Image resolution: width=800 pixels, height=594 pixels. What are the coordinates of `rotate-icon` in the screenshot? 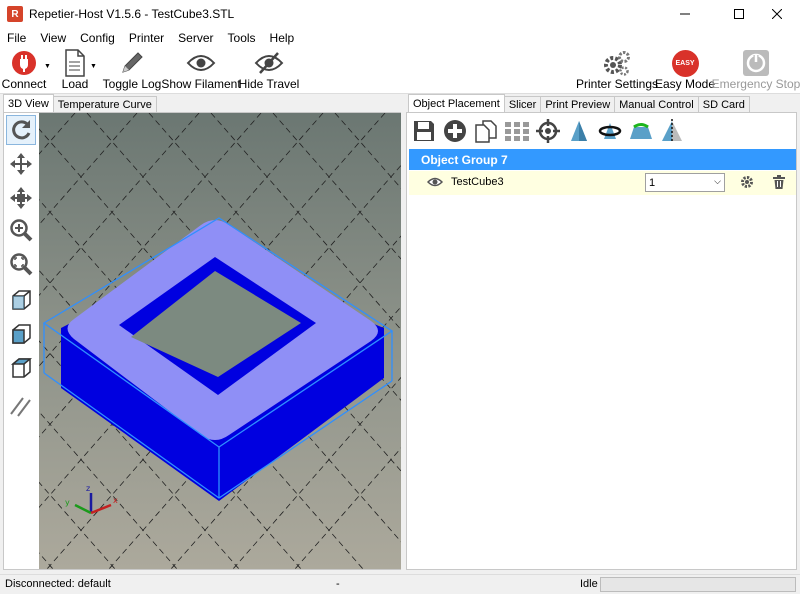 It's located at (21, 130).